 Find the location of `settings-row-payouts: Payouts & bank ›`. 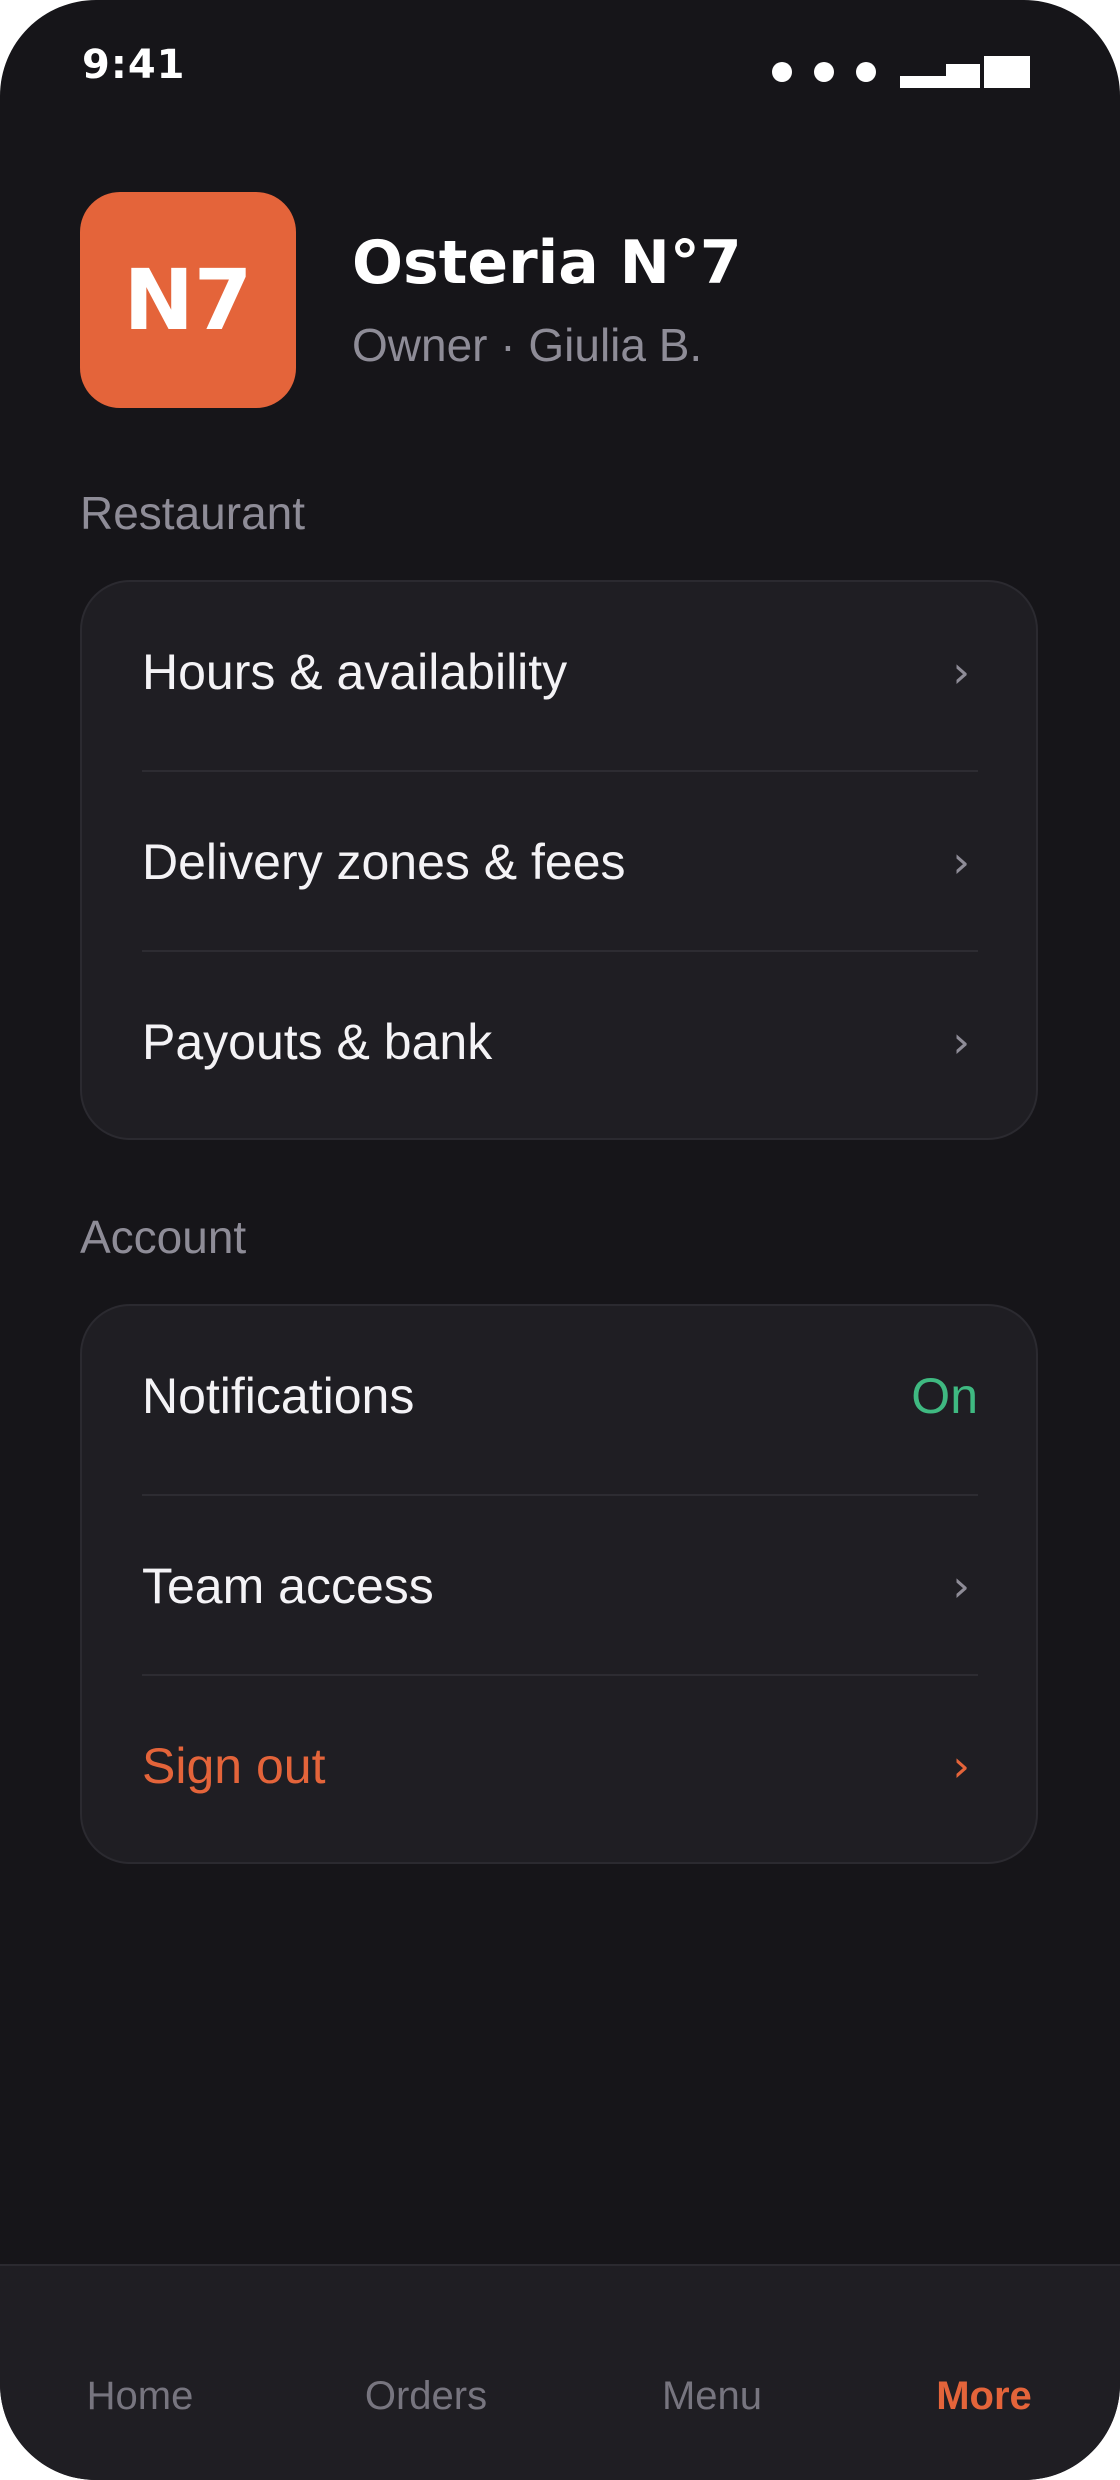

settings-row-payouts: Payouts & bank › is located at coordinates (560, 1042).